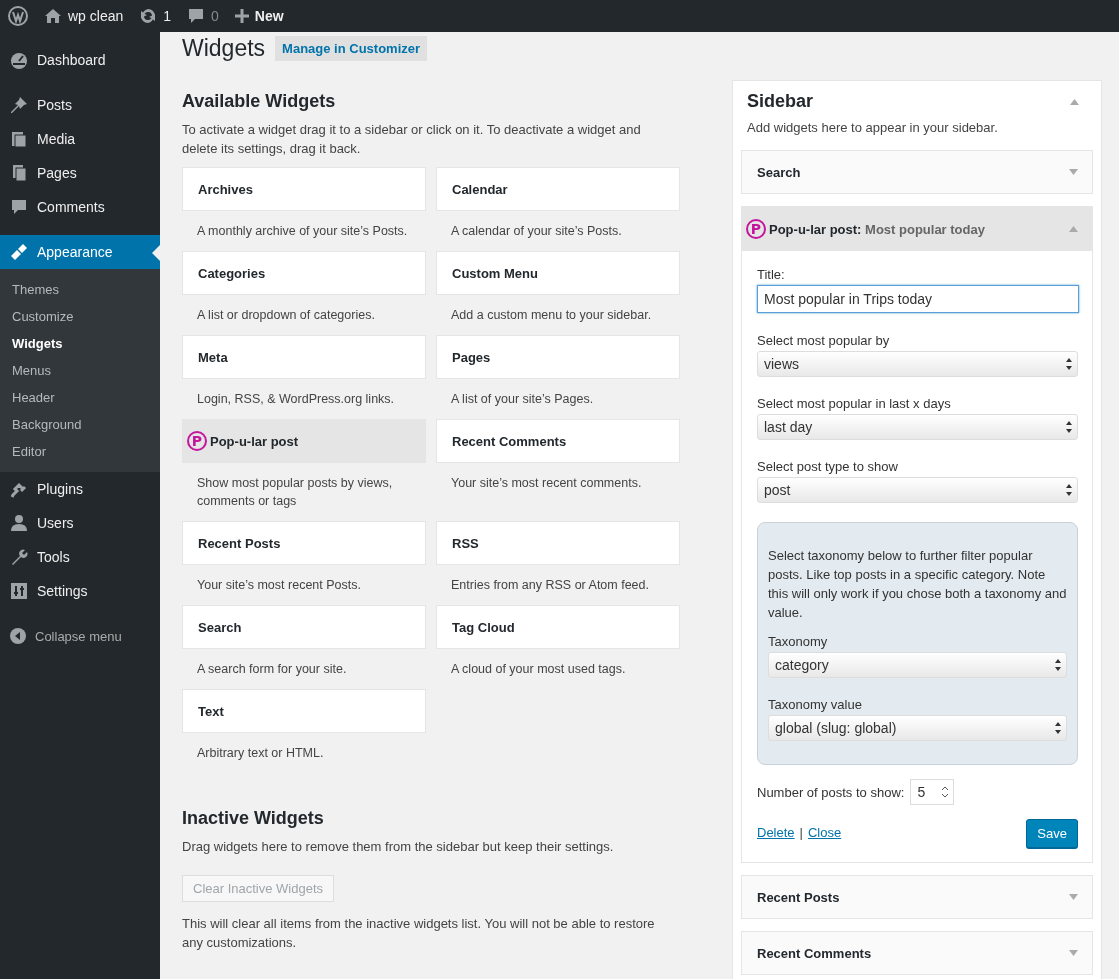 Image resolution: width=1119 pixels, height=979 pixels. What do you see at coordinates (148, 16) in the screenshot?
I see `refresh-icon` at bounding box center [148, 16].